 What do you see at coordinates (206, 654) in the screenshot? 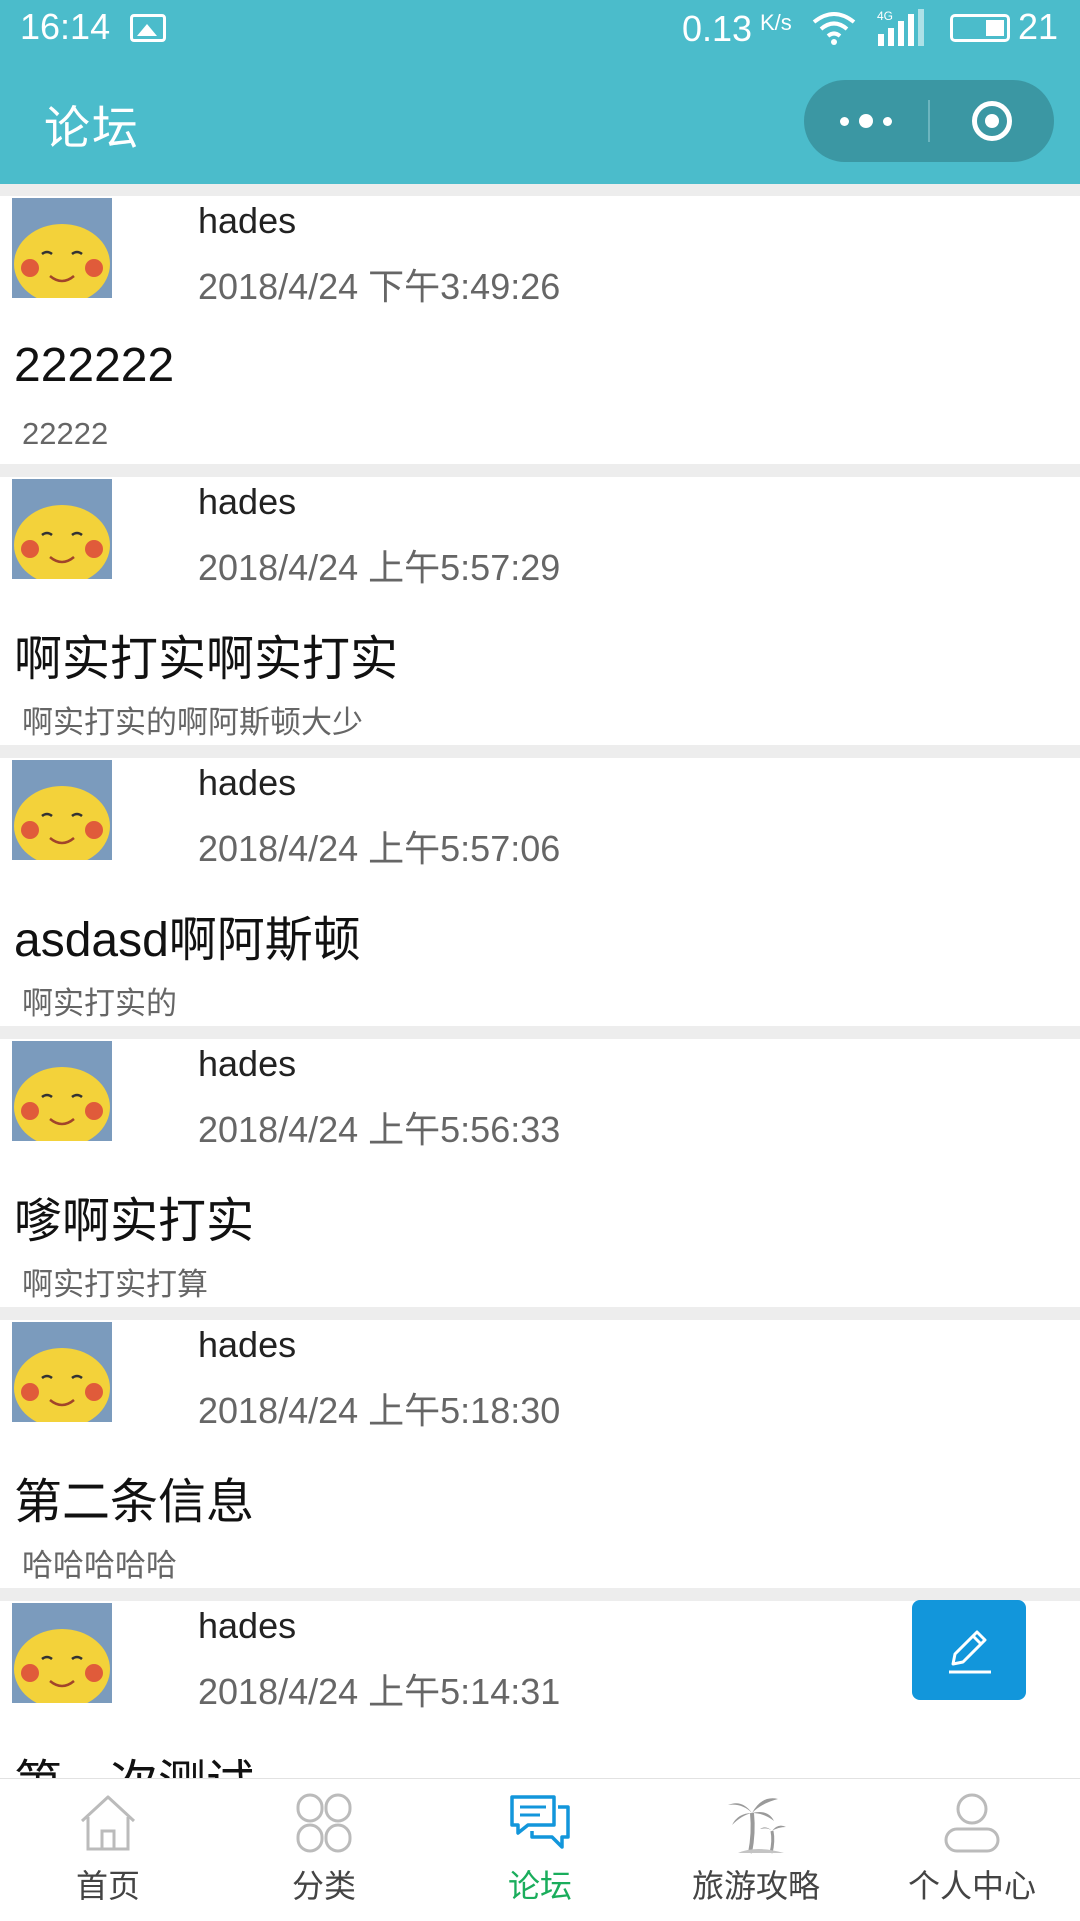
I see `post-title: 啊实打实啊实打实` at bounding box center [206, 654].